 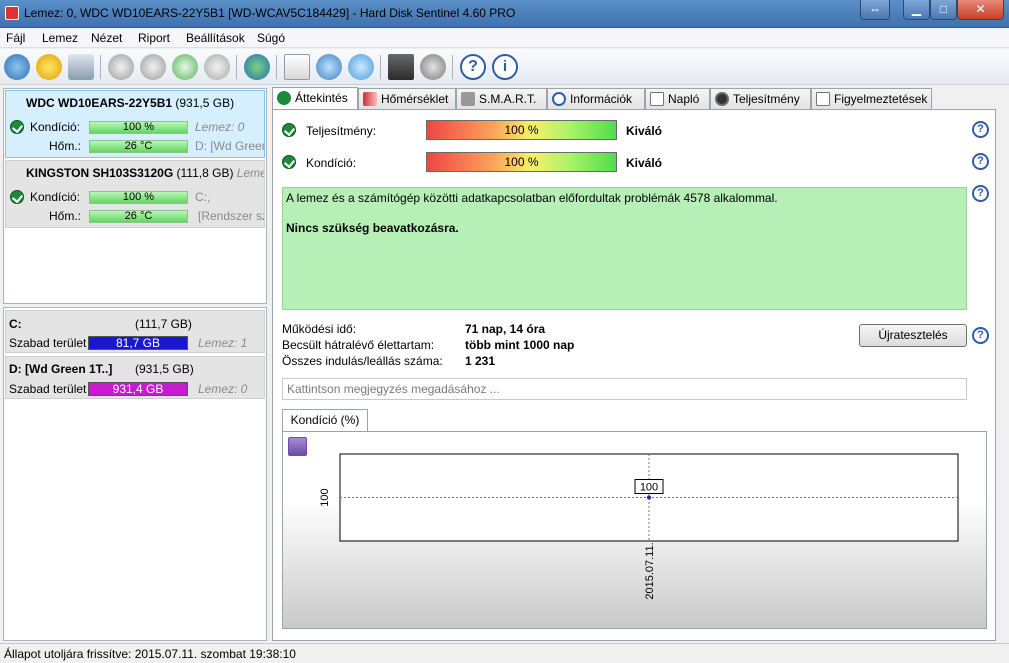 I want to click on tab-info: Információk, so click(x=596, y=99).